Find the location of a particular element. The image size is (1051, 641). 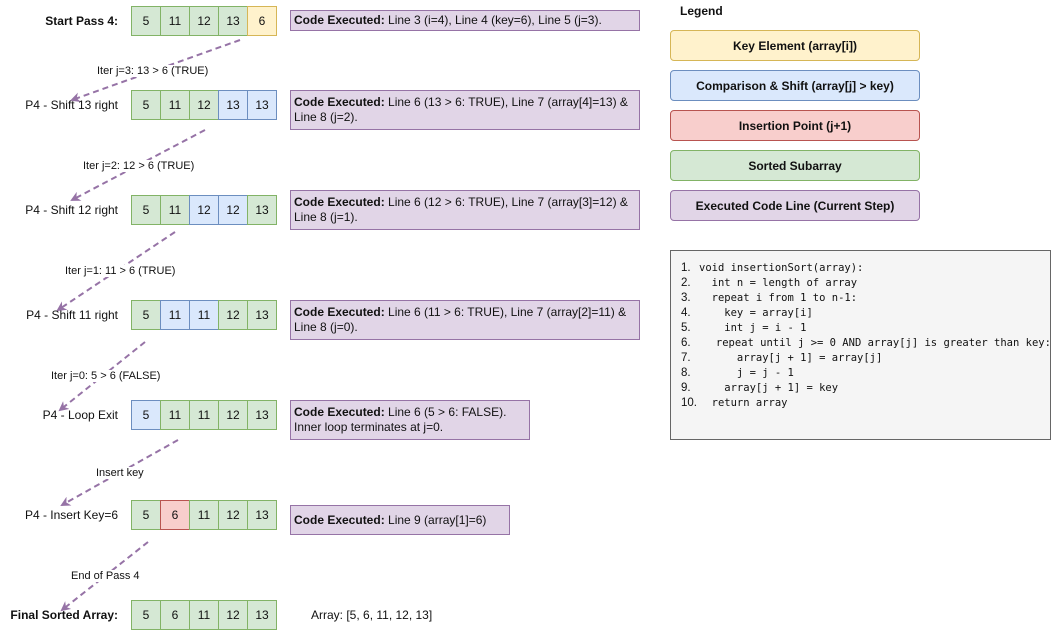

array-row: 5 11 11 12 13 is located at coordinates (204, 315).